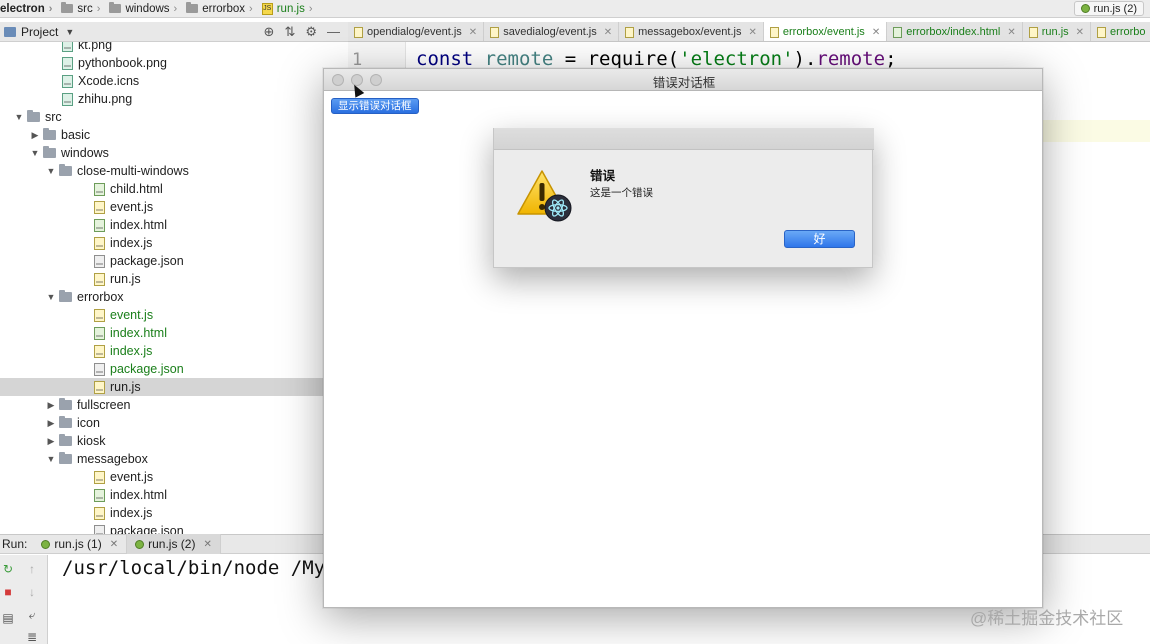  What do you see at coordinates (76, 8) in the screenshot?
I see `breadcrumb-item-src: src ›` at bounding box center [76, 8].